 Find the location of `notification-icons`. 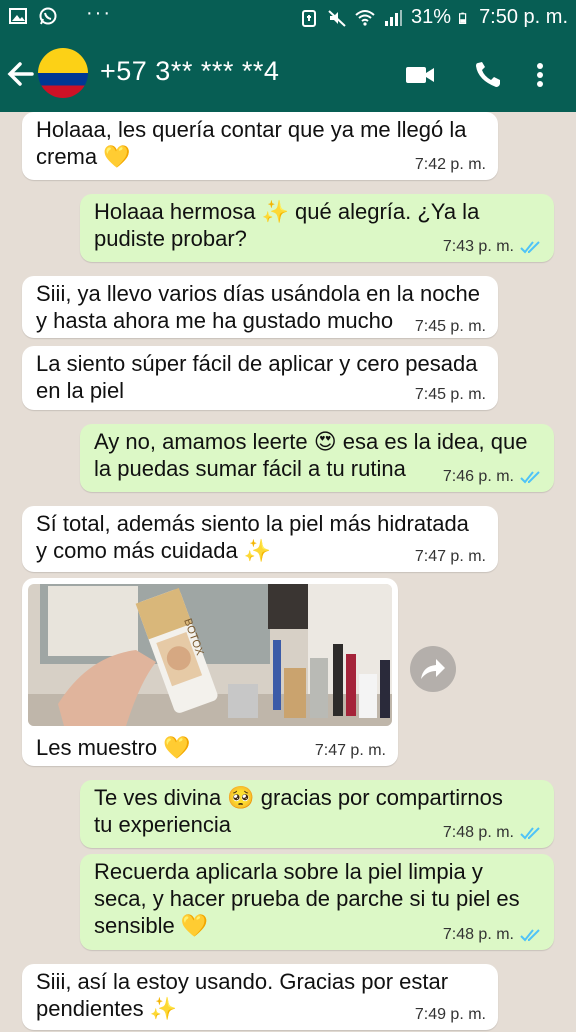

notification-icons is located at coordinates (33, 16).